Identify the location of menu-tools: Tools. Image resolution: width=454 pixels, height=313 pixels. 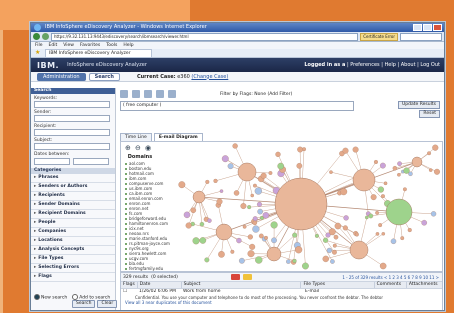
(111, 45).